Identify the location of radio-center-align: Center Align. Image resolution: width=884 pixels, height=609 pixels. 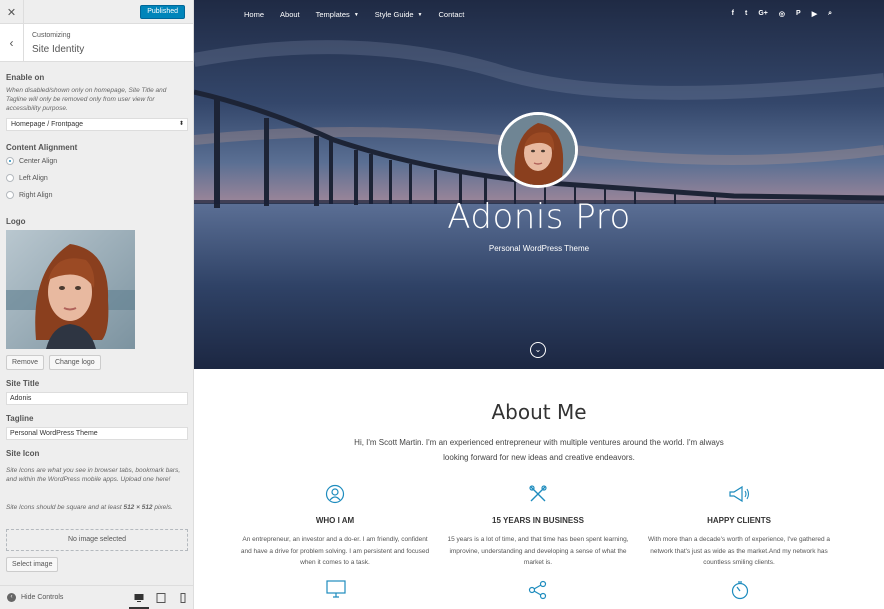
(31, 161).